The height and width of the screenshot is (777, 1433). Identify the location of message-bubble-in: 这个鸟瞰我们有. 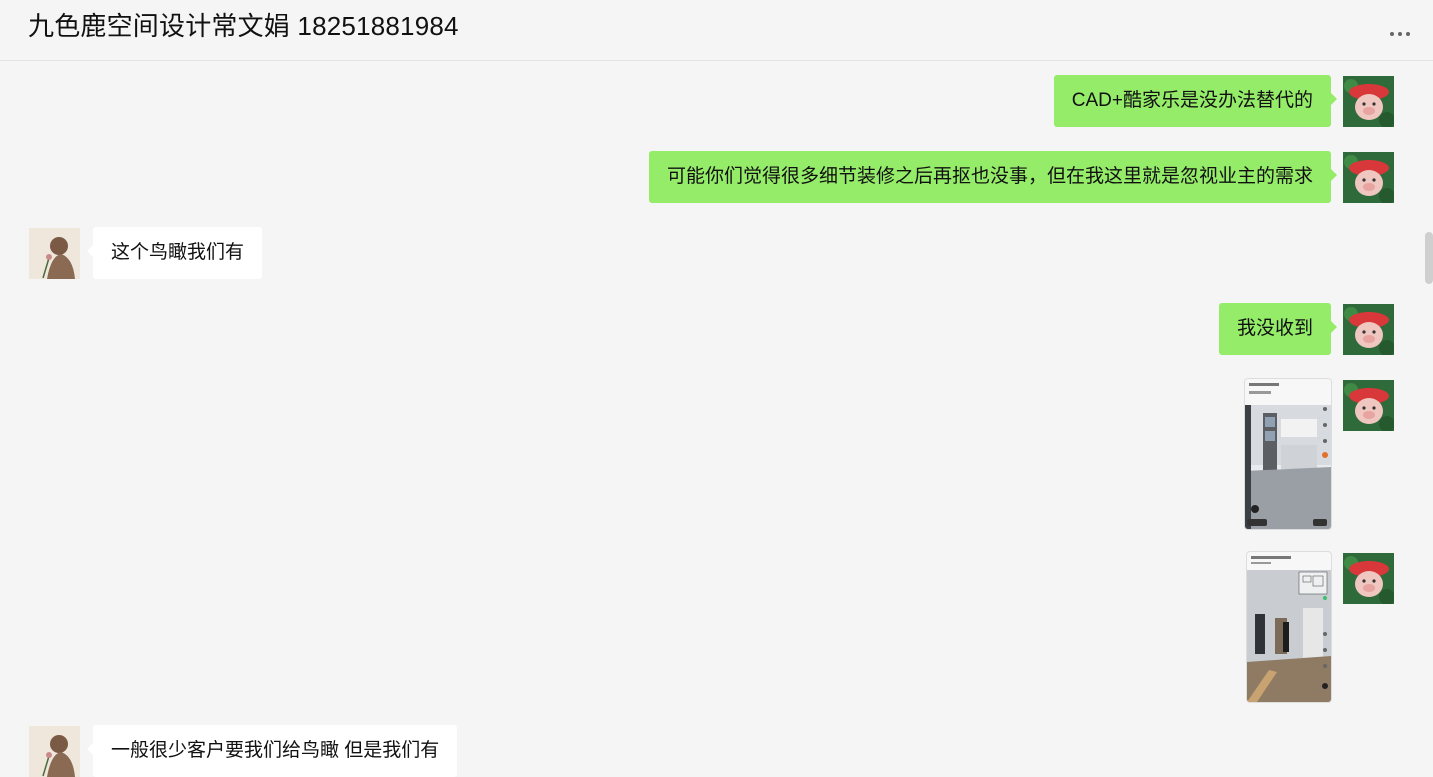
(174, 253).